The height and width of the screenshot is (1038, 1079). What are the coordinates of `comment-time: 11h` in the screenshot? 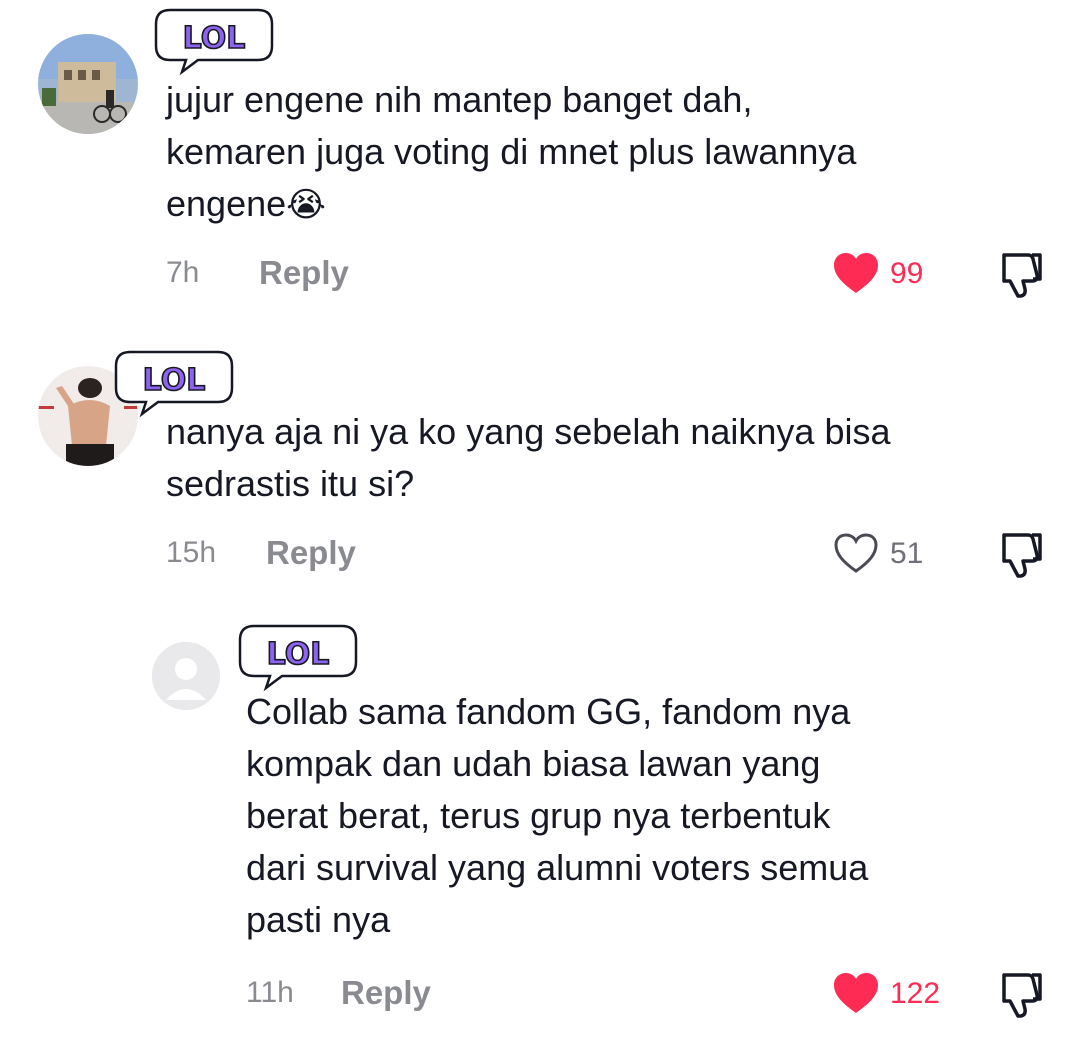 It's located at (270, 992).